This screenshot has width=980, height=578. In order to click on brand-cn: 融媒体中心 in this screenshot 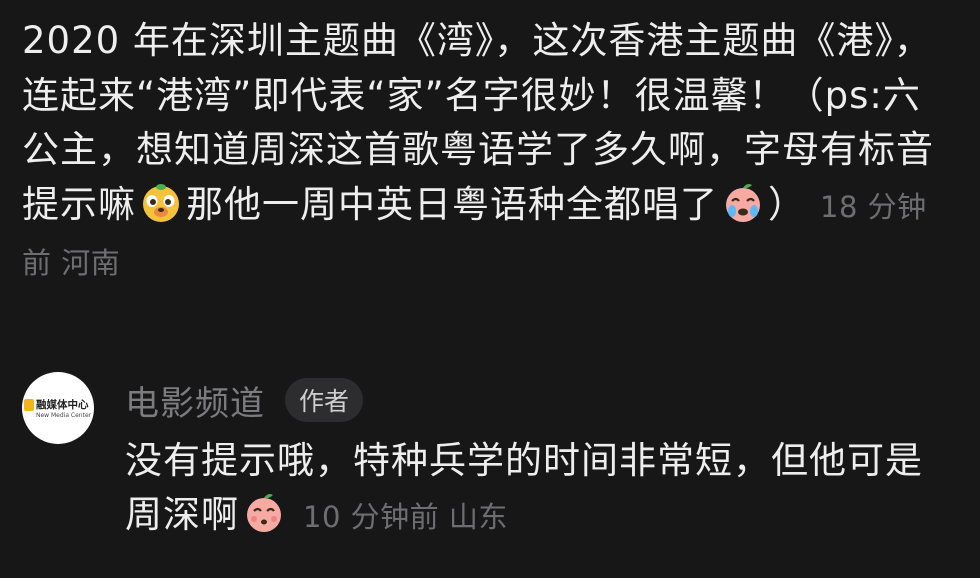, I will do `click(62, 405)`.